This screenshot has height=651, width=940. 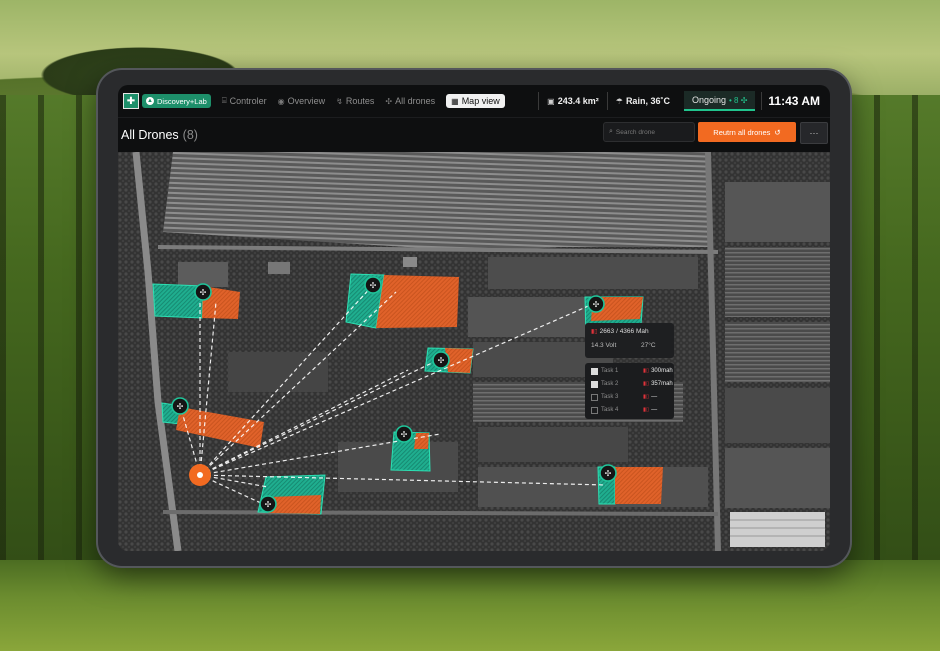 I want to click on drone-battery-card: ▮▯ 2663 / 4366 Mah 14.3 Volt 27°C, so click(x=629, y=340).